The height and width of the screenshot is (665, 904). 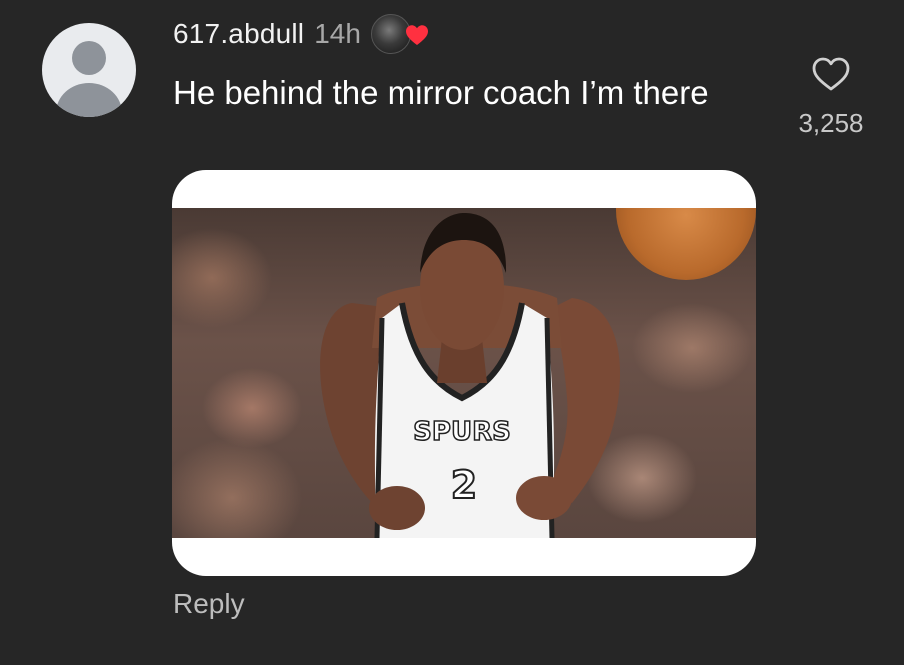 What do you see at coordinates (209, 604) in the screenshot?
I see `reply-button: Reply` at bounding box center [209, 604].